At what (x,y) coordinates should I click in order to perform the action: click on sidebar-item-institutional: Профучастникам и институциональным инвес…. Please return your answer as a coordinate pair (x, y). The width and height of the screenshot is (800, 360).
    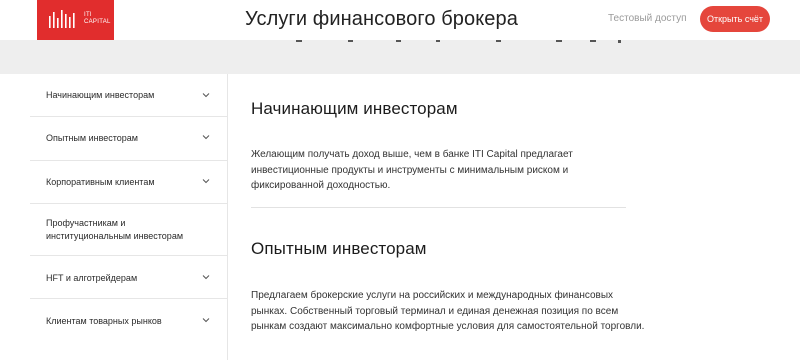
    Looking at the image, I should click on (129, 230).